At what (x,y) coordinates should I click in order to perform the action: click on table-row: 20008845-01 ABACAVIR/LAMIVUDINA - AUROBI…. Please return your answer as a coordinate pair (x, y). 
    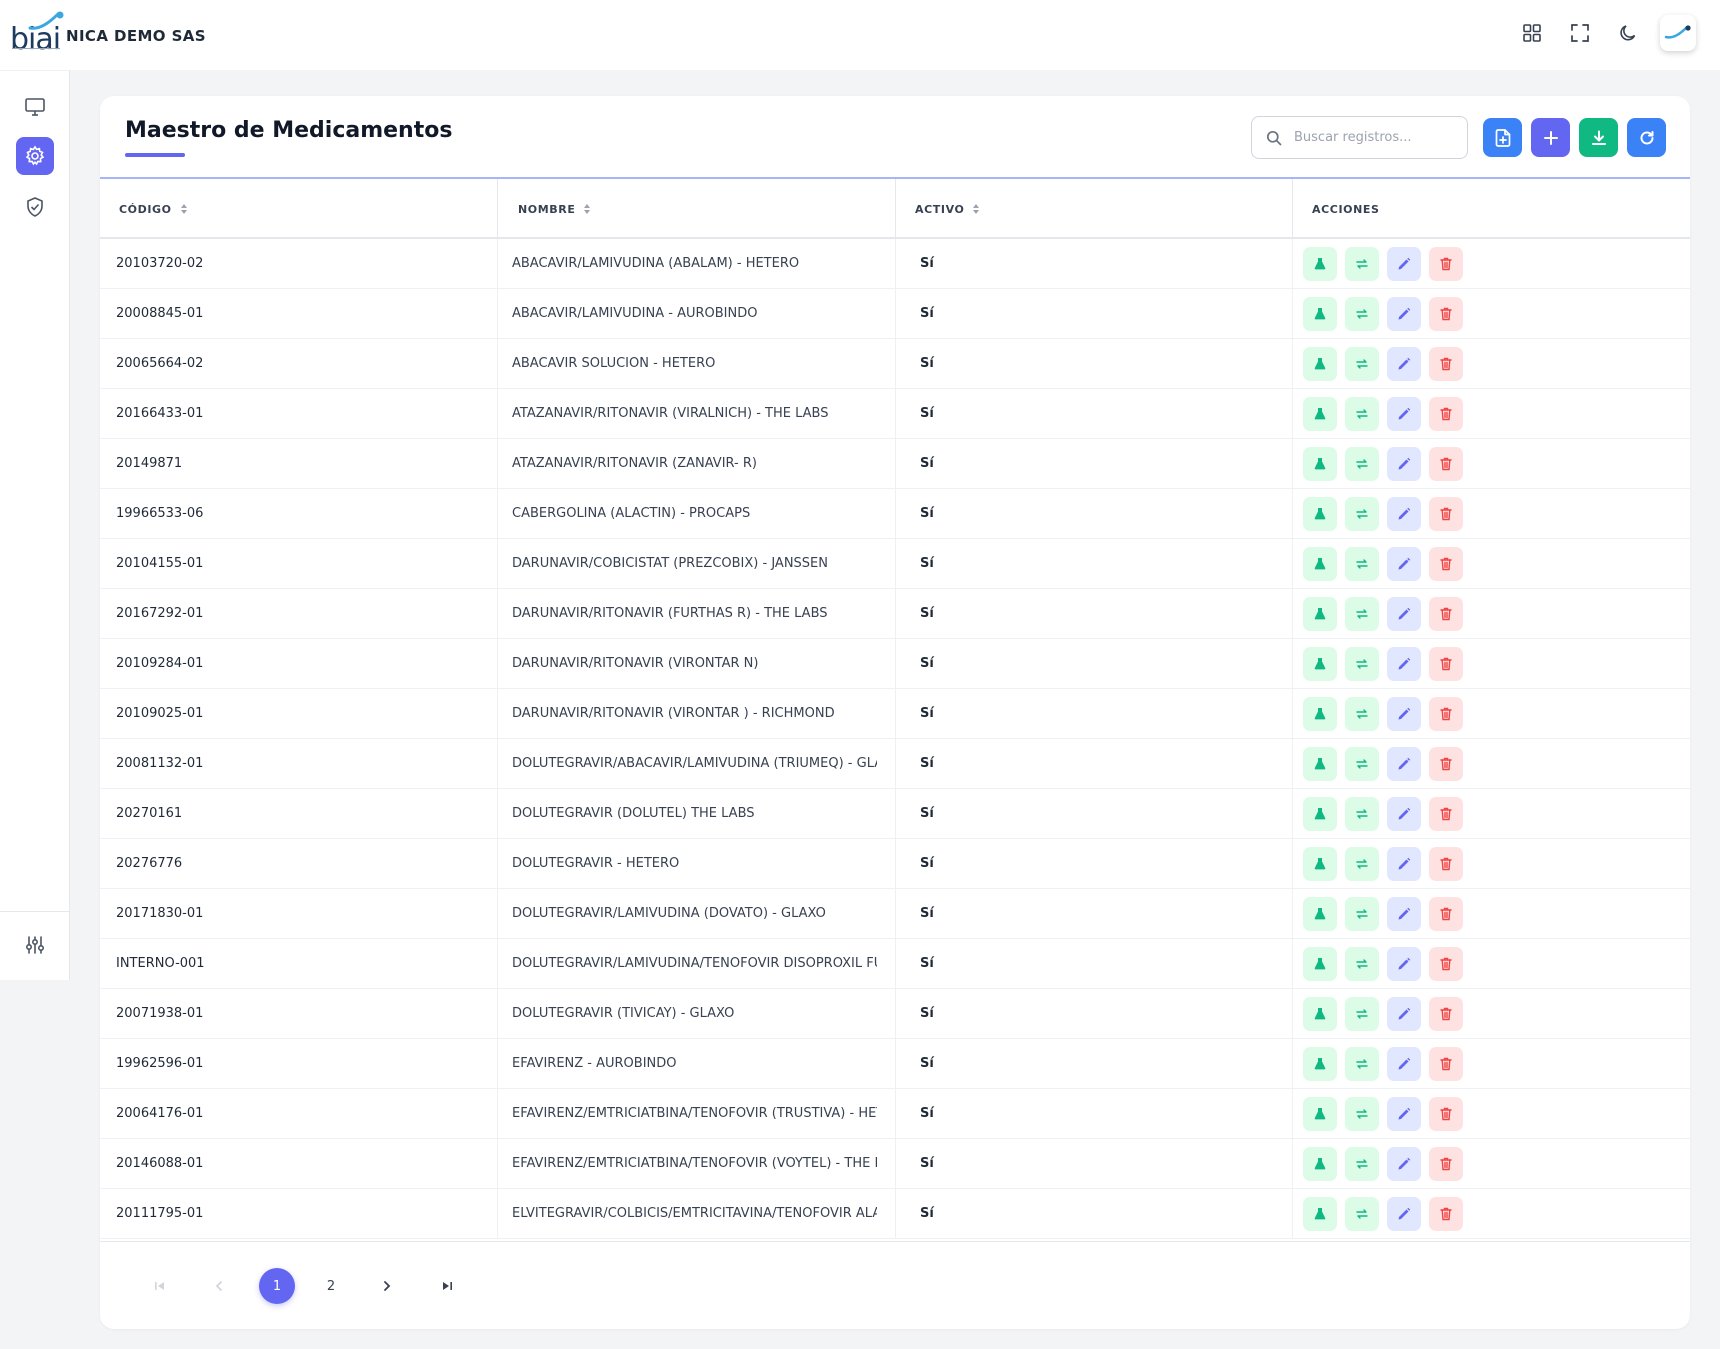
    Looking at the image, I should click on (895, 314).